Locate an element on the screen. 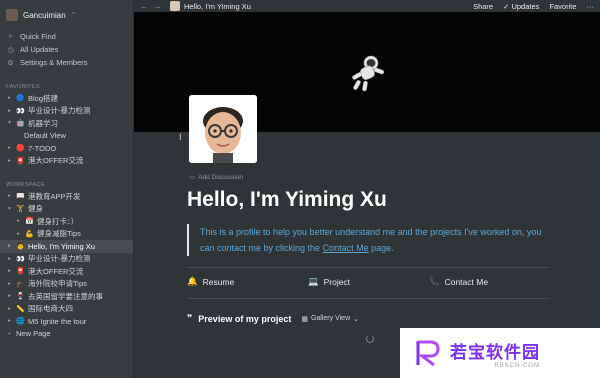 This screenshot has width=600, height=378. page-icon: 🔵 is located at coordinates (20, 99).